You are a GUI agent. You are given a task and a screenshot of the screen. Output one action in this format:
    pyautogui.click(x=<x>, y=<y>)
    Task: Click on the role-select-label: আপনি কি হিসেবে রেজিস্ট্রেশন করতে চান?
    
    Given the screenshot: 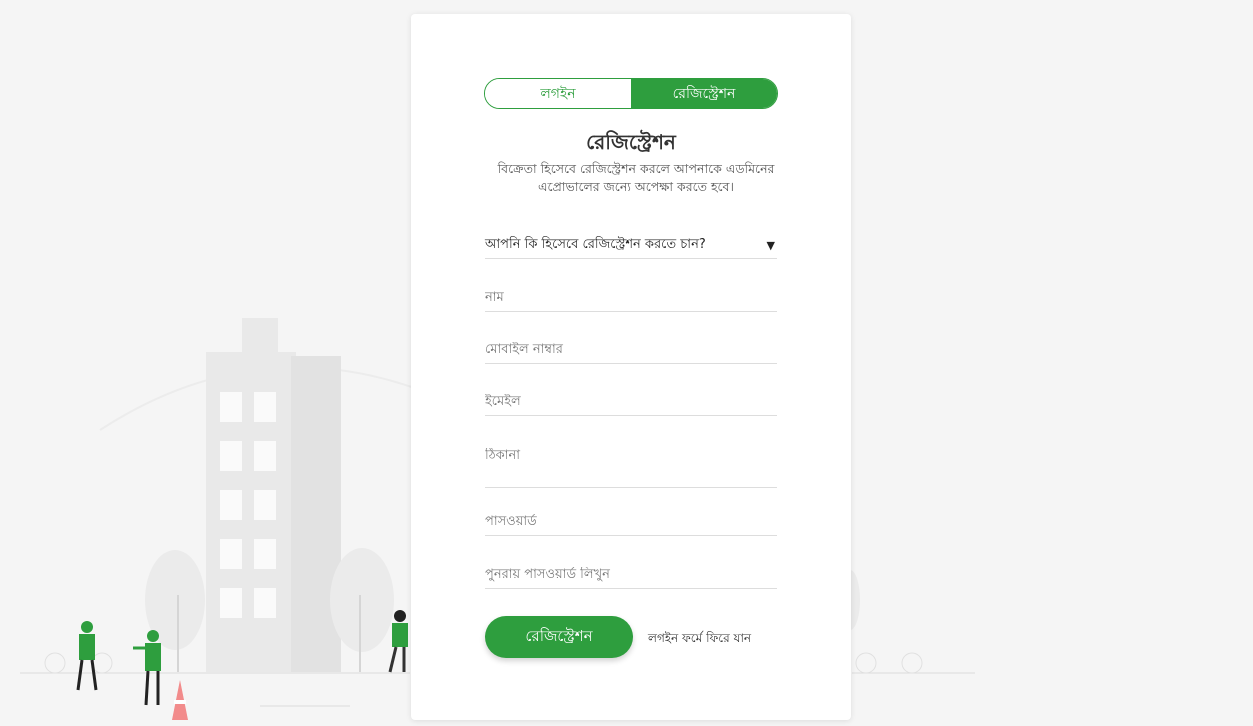 What is the action you would take?
    pyautogui.click(x=595, y=244)
    